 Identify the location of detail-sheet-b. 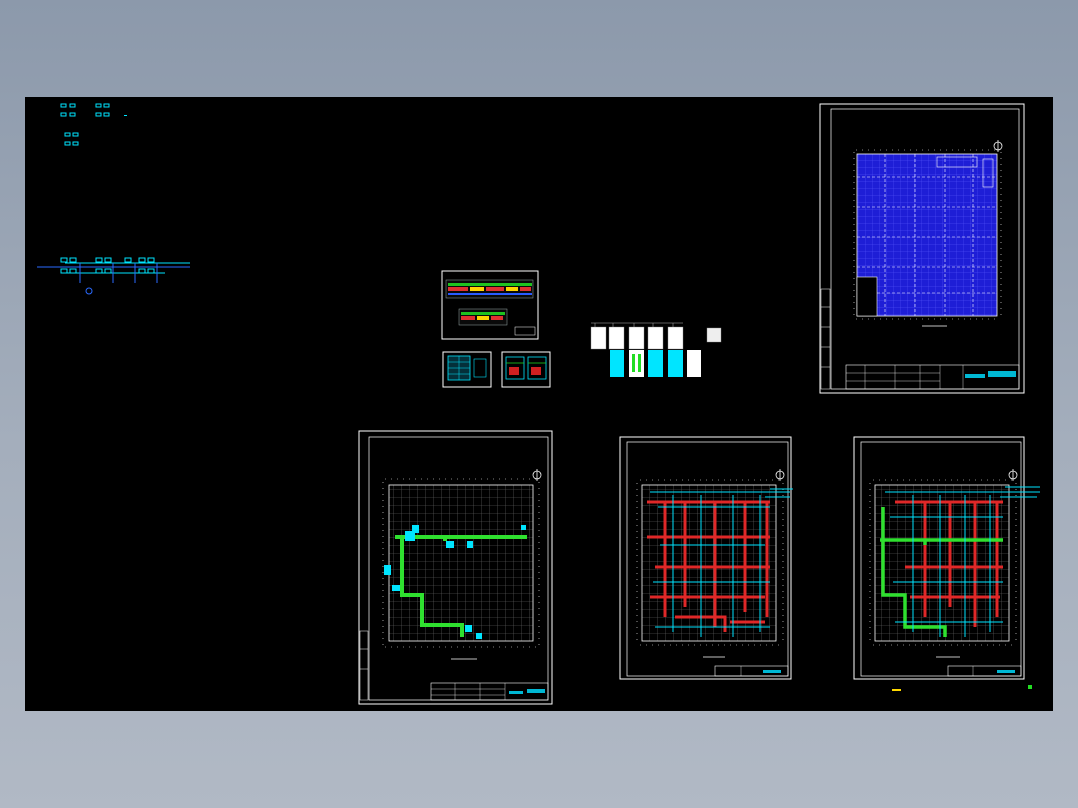
(526, 369).